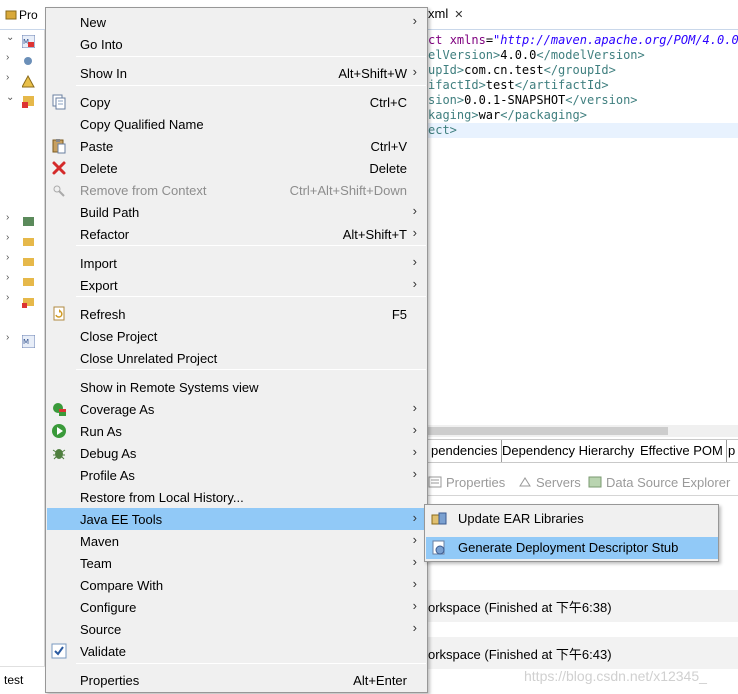 The image size is (738, 694). I want to click on svg-text: M, so click(26, 342).